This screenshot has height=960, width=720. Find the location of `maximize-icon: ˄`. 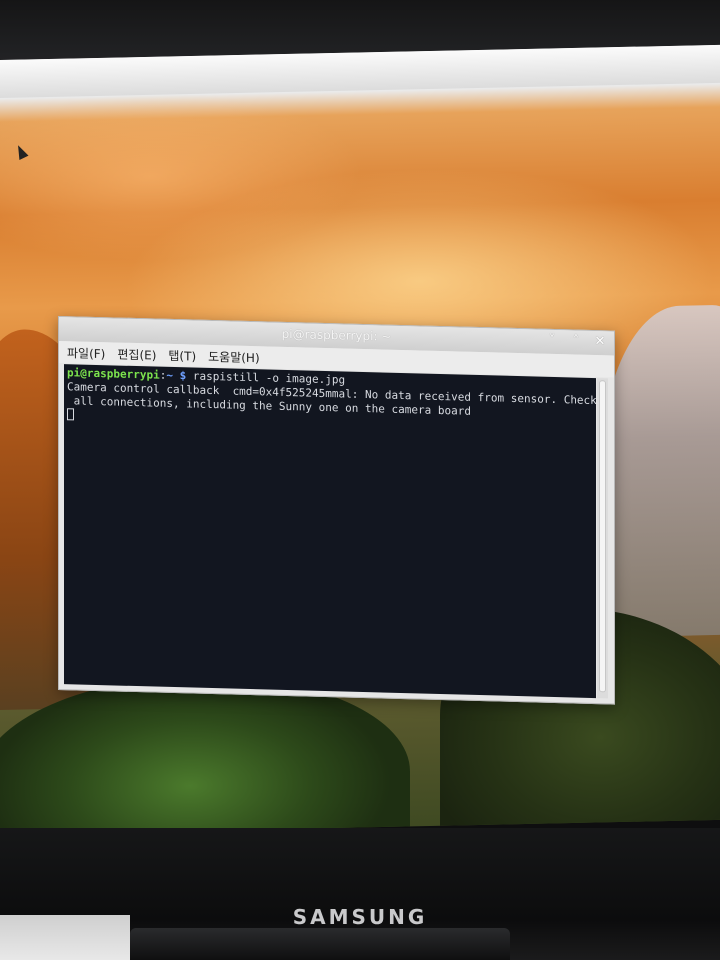

maximize-icon: ˄ is located at coordinates (576, 341).